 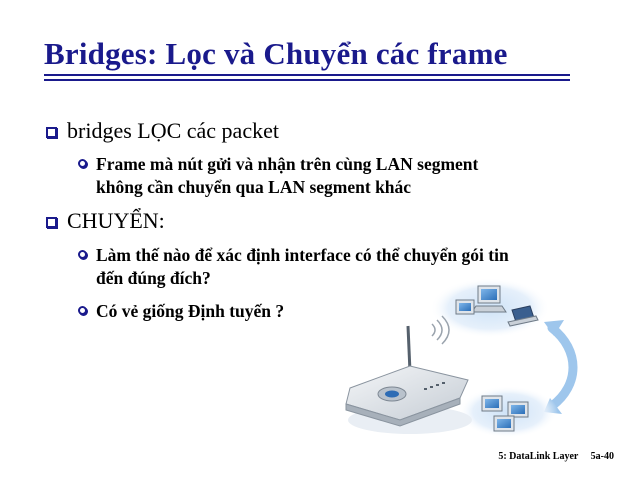 I want to click on sub-bullet-line: Có vẻ giống Định tuyến ?, so click(x=190, y=311).